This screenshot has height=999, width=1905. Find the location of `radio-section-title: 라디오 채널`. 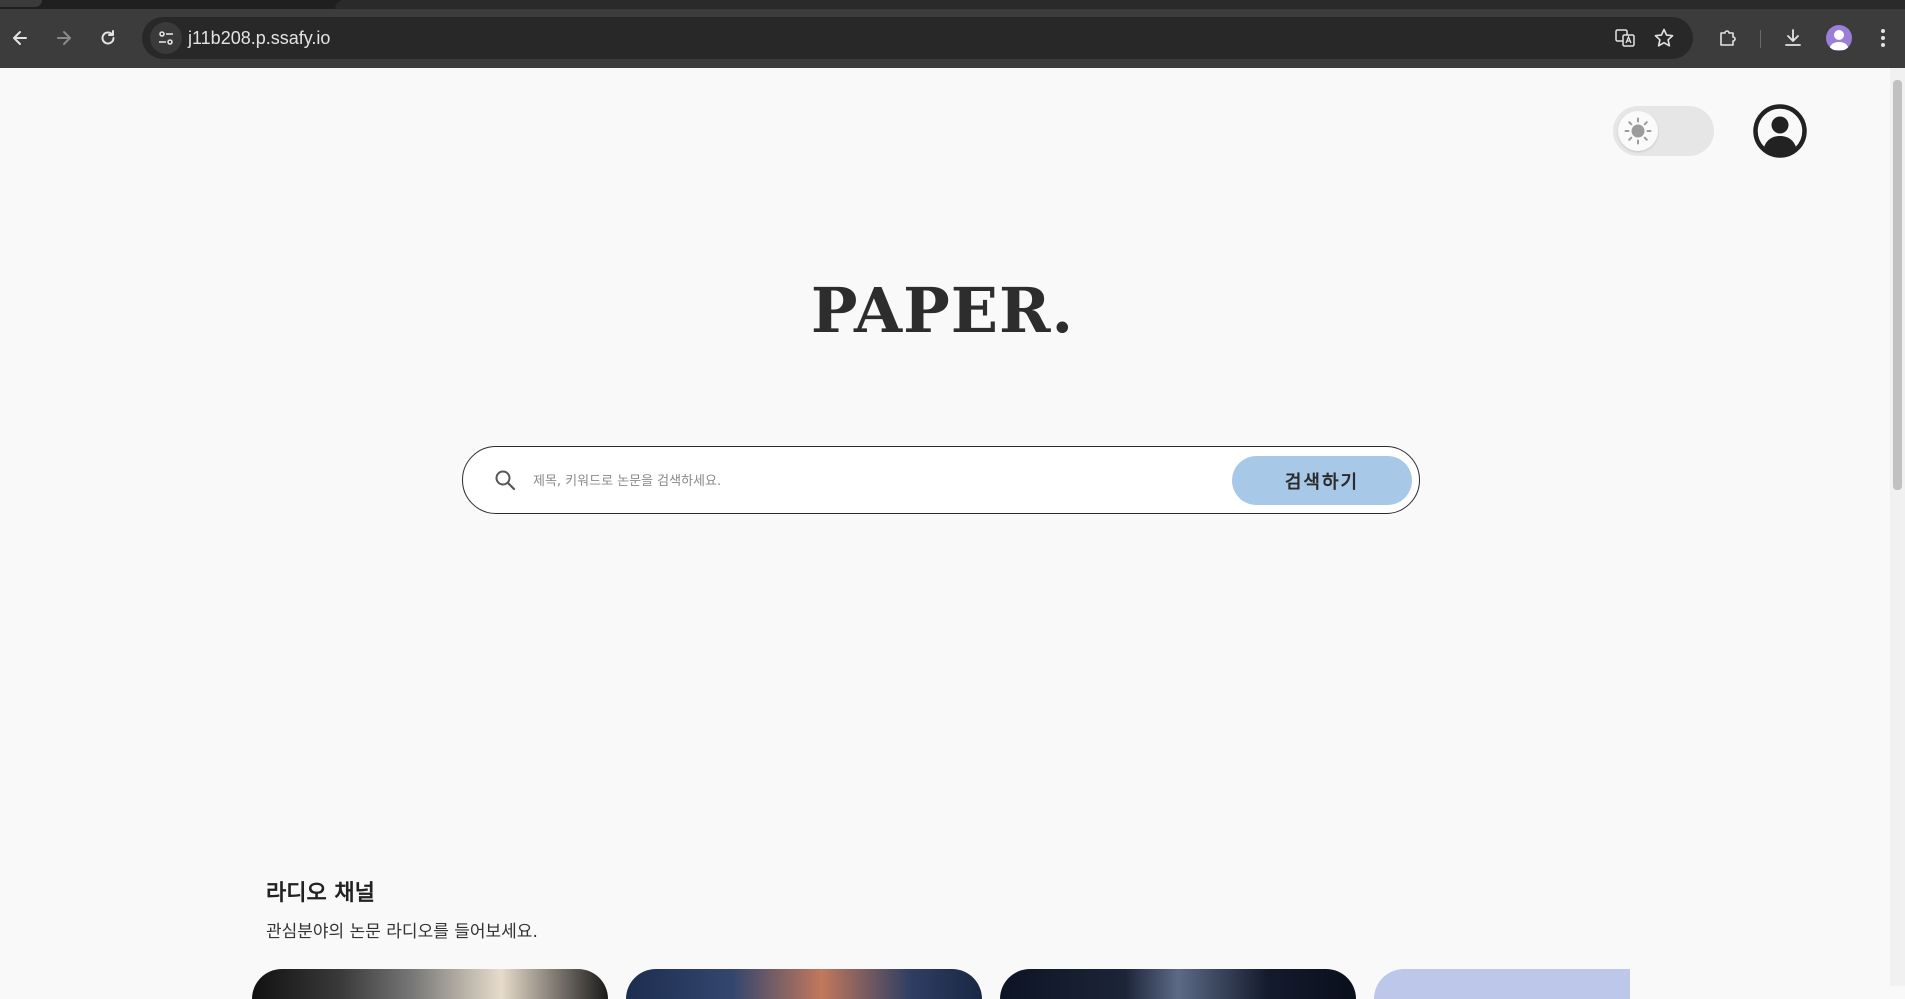

radio-section-title: 라디오 채널 is located at coordinates (320, 893).